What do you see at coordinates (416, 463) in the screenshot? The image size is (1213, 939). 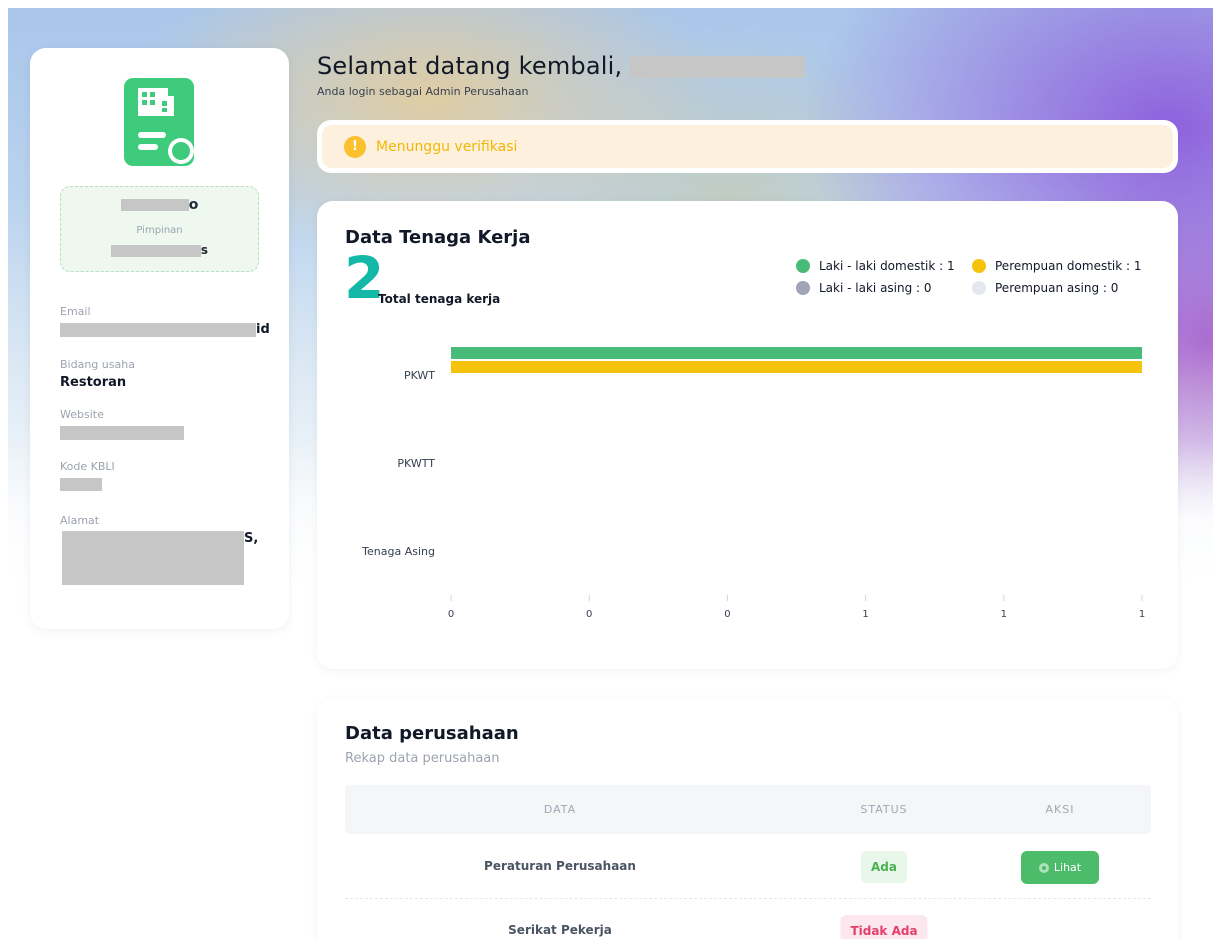 I see `category-label: PKWTT` at bounding box center [416, 463].